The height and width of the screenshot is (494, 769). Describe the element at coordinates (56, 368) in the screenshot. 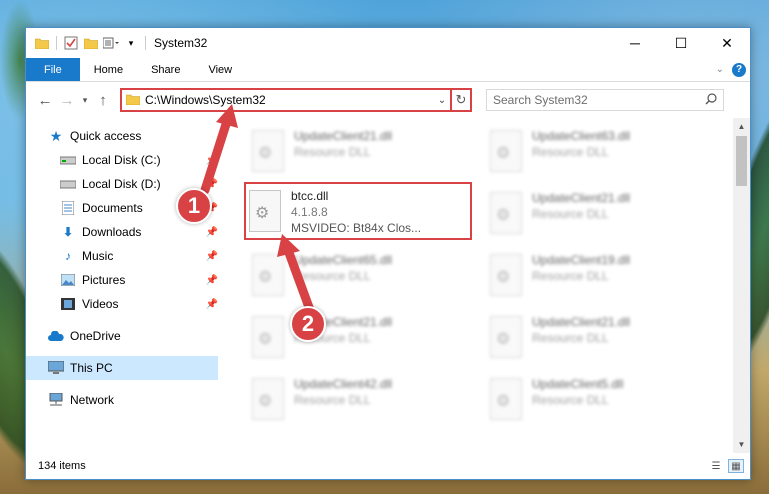

I see `computer-icon` at that location.